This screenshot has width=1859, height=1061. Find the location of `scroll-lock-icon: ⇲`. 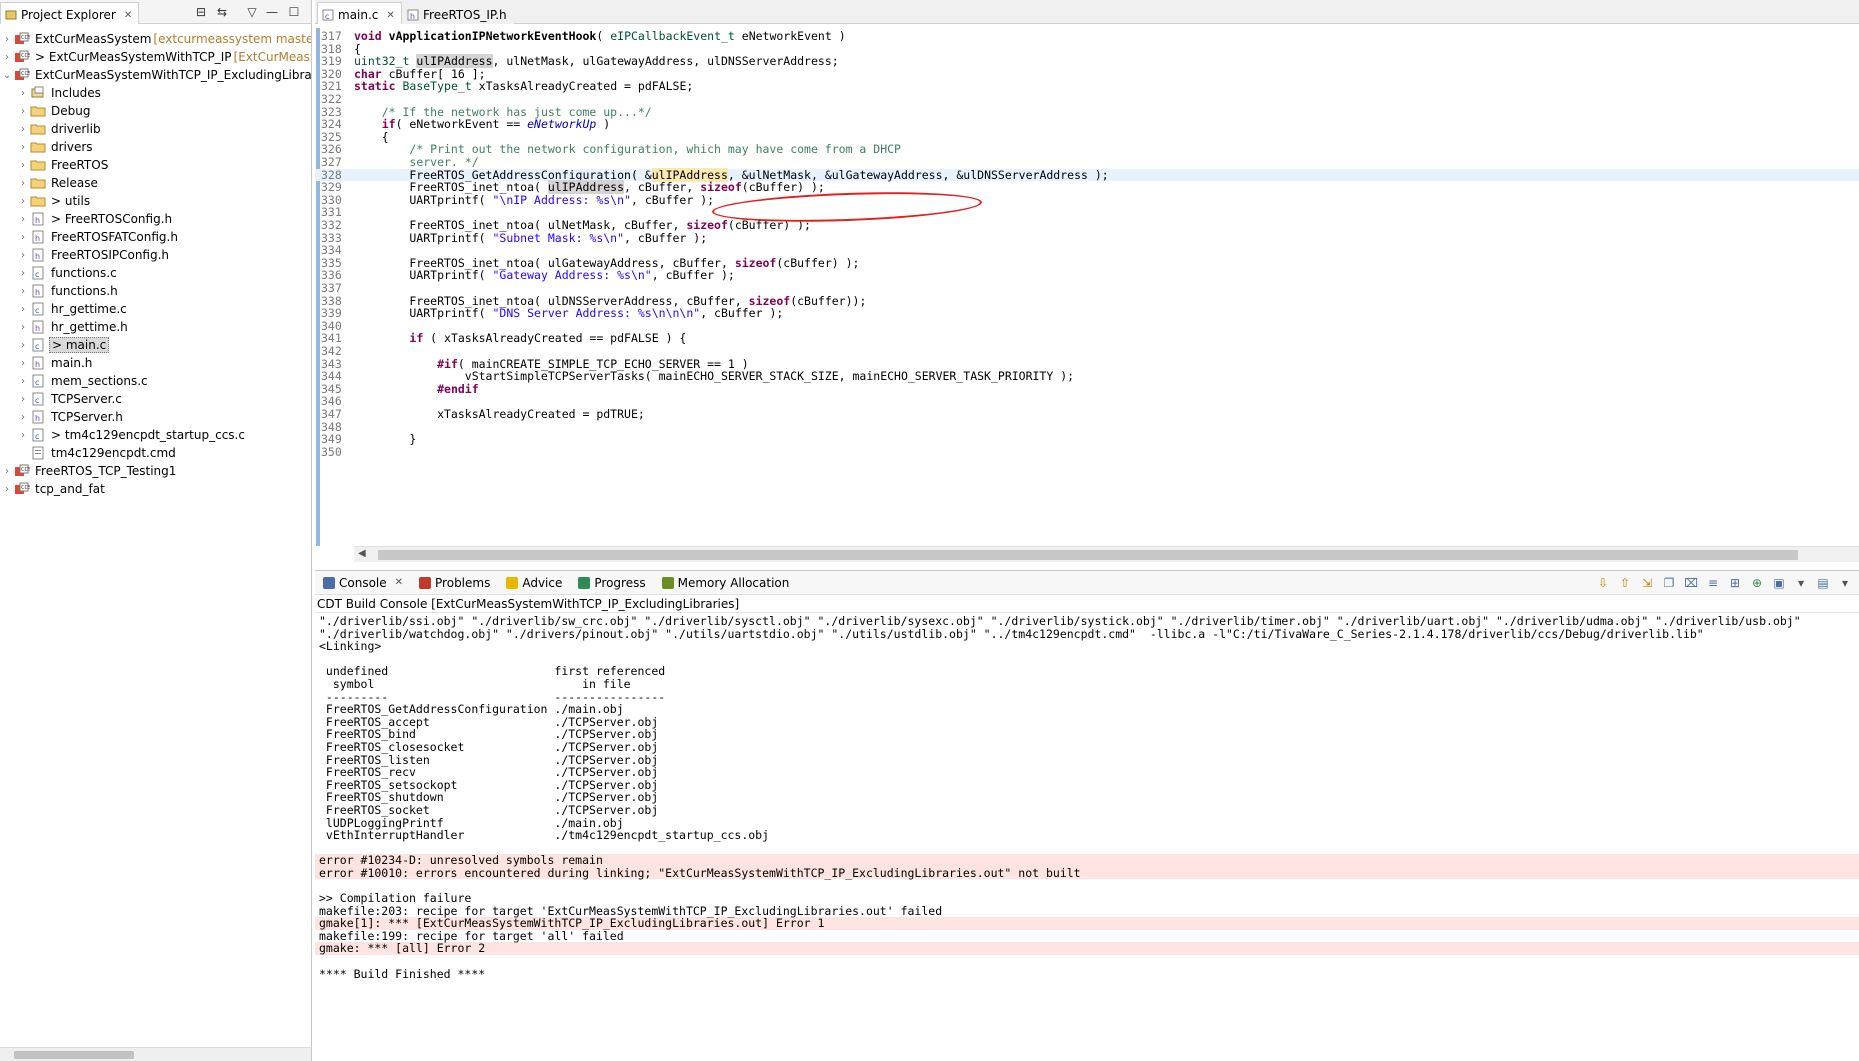

scroll-lock-icon: ⇲ is located at coordinates (1647, 583).